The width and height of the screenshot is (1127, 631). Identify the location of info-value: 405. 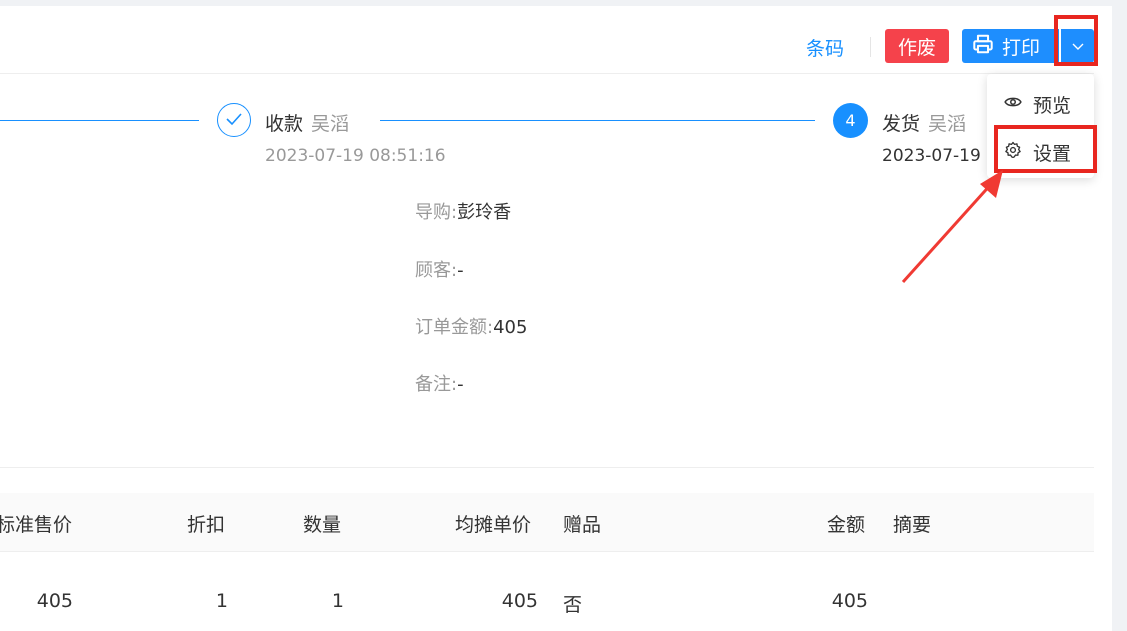
(510, 327).